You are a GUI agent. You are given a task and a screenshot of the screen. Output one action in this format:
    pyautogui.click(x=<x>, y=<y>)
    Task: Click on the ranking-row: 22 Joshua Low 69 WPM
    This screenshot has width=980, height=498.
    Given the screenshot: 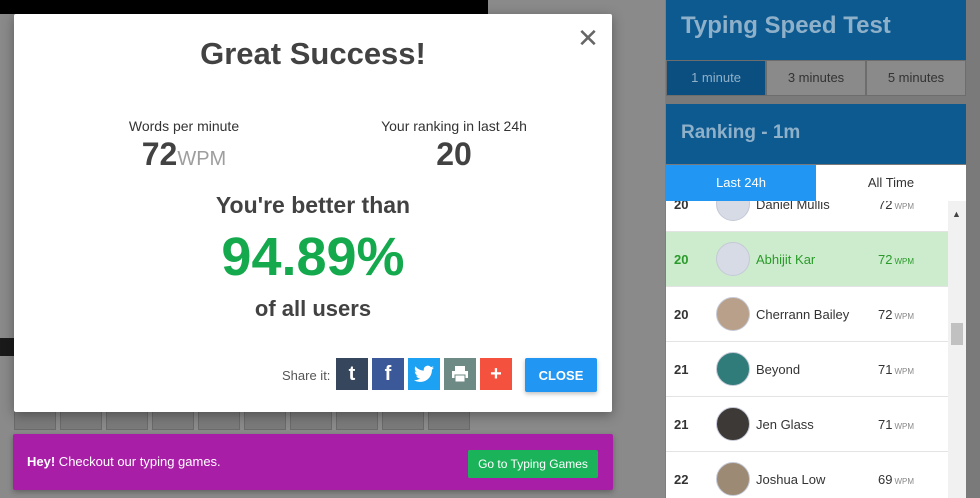 What is the action you would take?
    pyautogui.click(x=807, y=475)
    